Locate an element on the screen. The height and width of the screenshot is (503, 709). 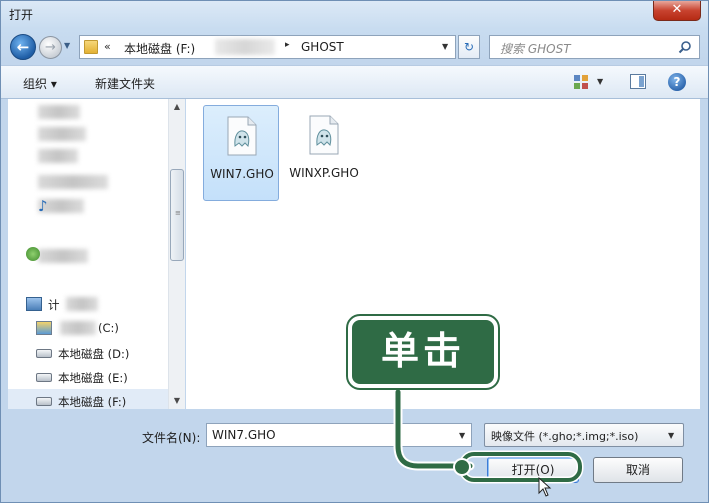
organize-button: 组织 ▾ is located at coordinates (40, 83).